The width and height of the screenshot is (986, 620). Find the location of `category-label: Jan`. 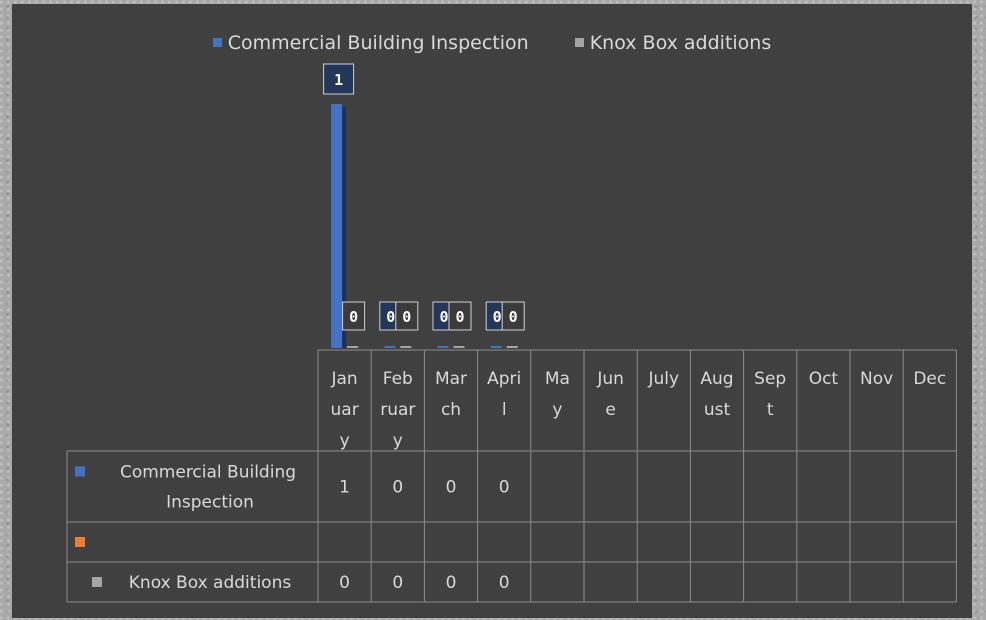

category-label: Jan is located at coordinates (343, 379).